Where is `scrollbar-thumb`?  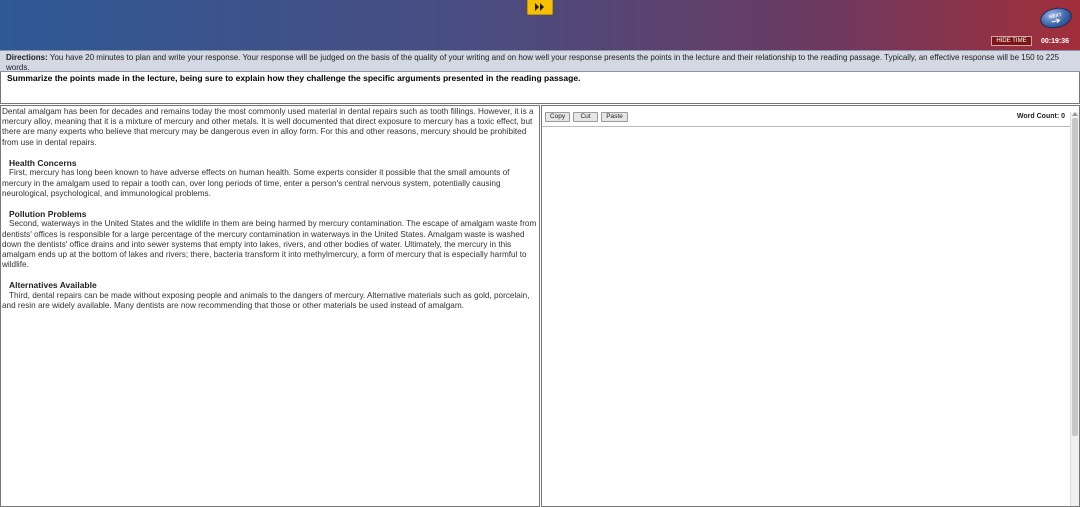 scrollbar-thumb is located at coordinates (1075, 277).